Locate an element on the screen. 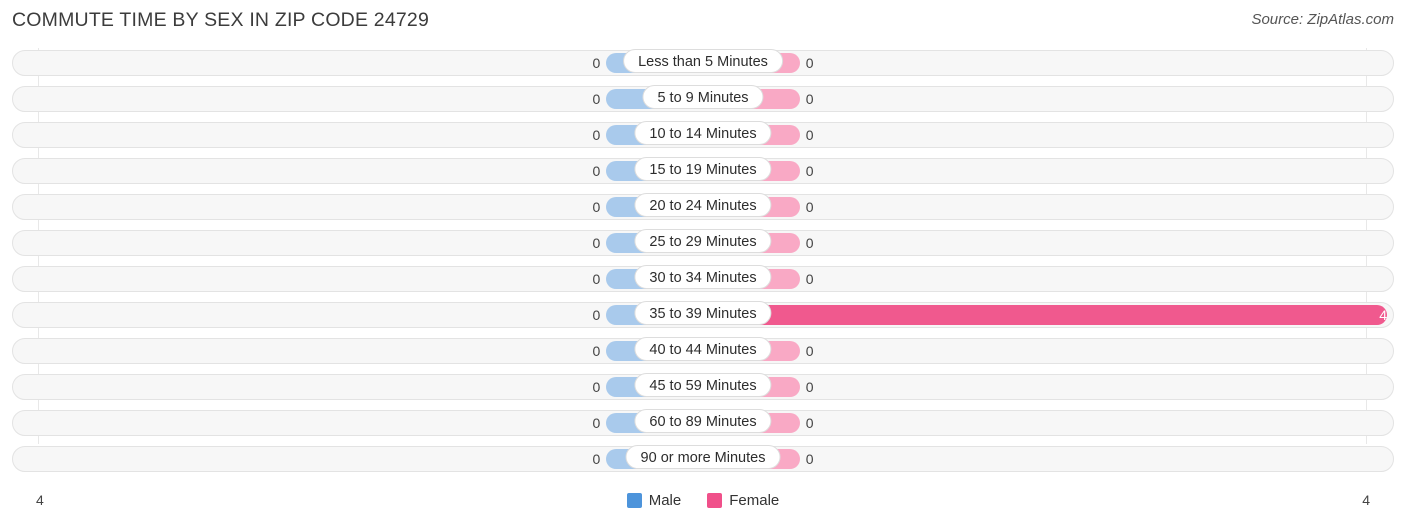 This screenshot has width=1406, height=522. category-label: 20 to 24 Minutes is located at coordinates (703, 205).